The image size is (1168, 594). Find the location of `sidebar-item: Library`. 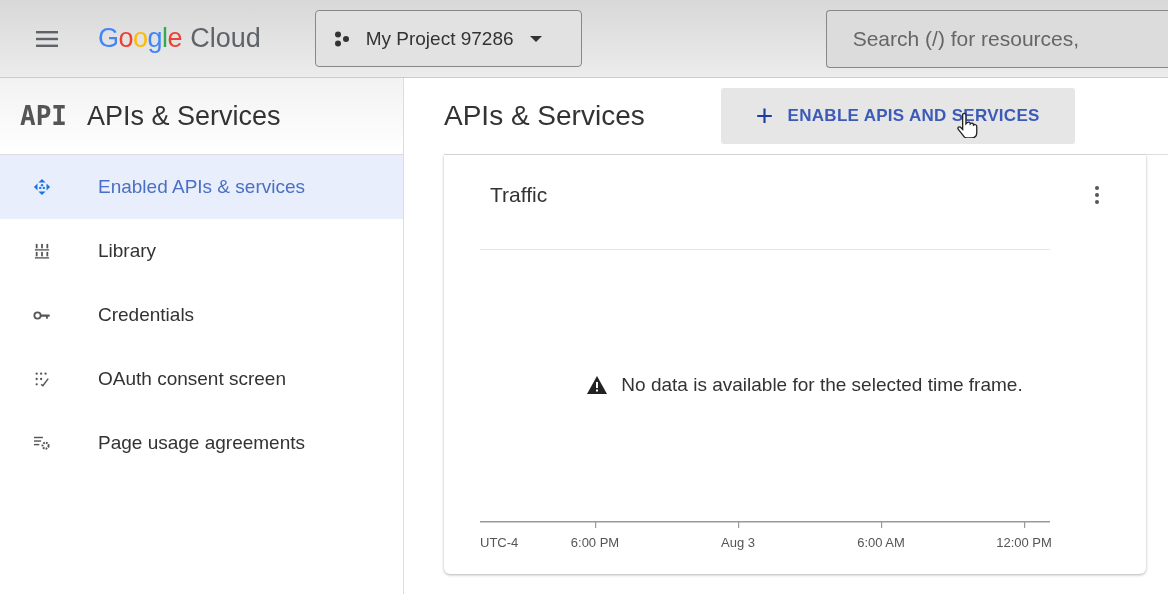

sidebar-item: Library is located at coordinates (201, 251).